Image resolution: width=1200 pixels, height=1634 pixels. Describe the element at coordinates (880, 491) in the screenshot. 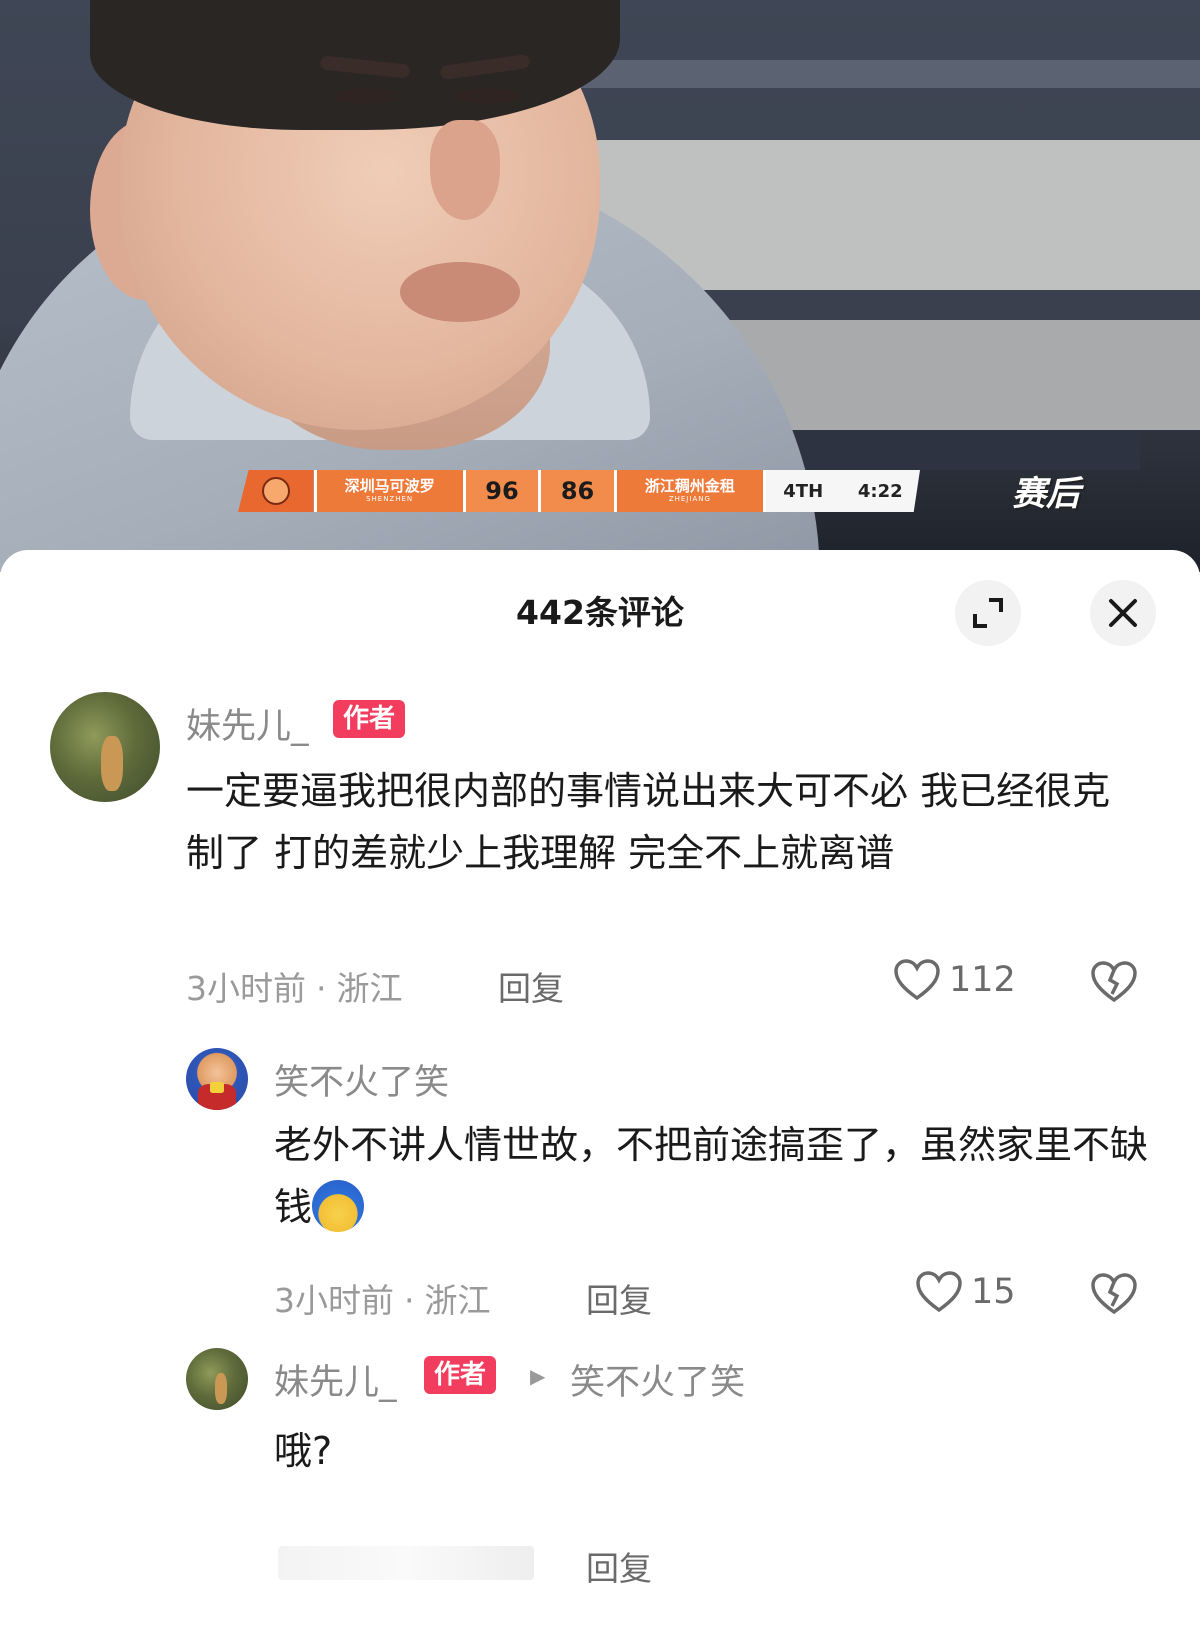

I see `clock-label: 4:22` at that location.